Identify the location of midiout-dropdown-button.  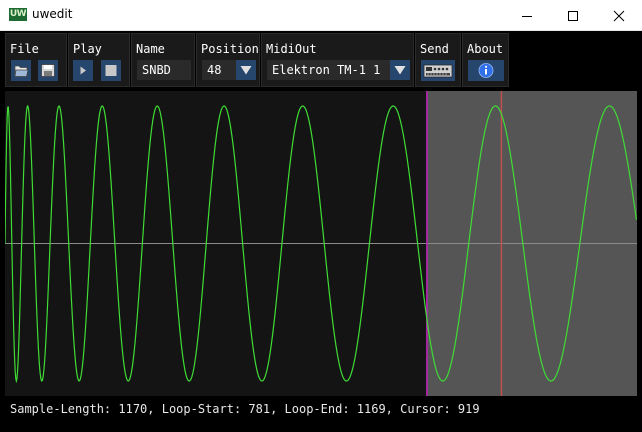
(400, 70).